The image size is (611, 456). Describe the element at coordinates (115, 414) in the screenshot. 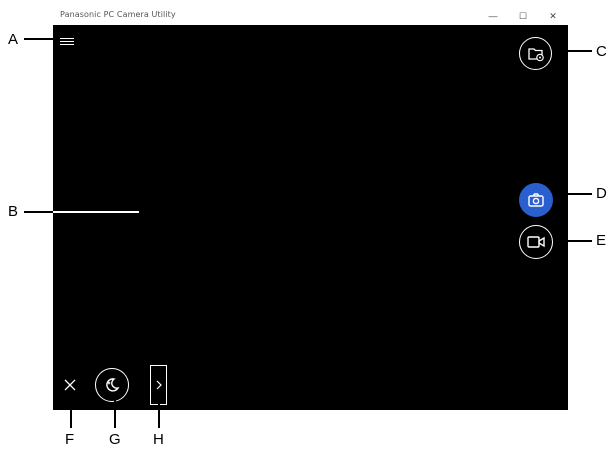

I see `callout-g-line` at that location.